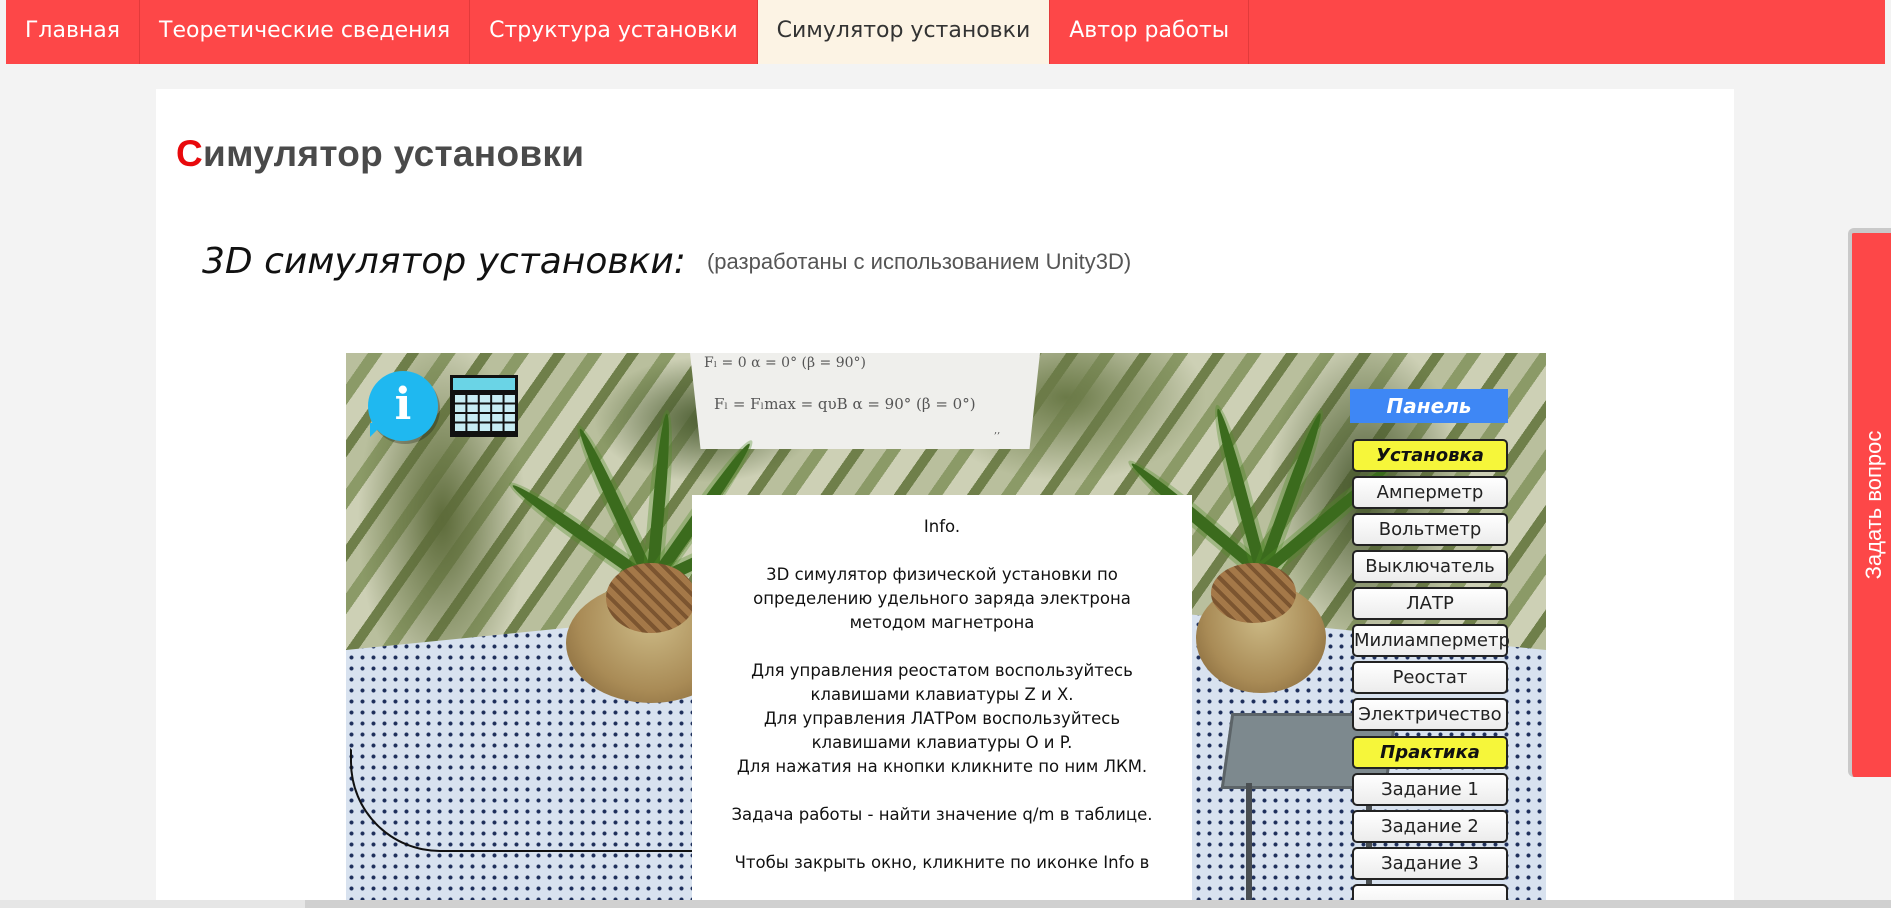  What do you see at coordinates (484, 406) in the screenshot?
I see `table-icon` at bounding box center [484, 406].